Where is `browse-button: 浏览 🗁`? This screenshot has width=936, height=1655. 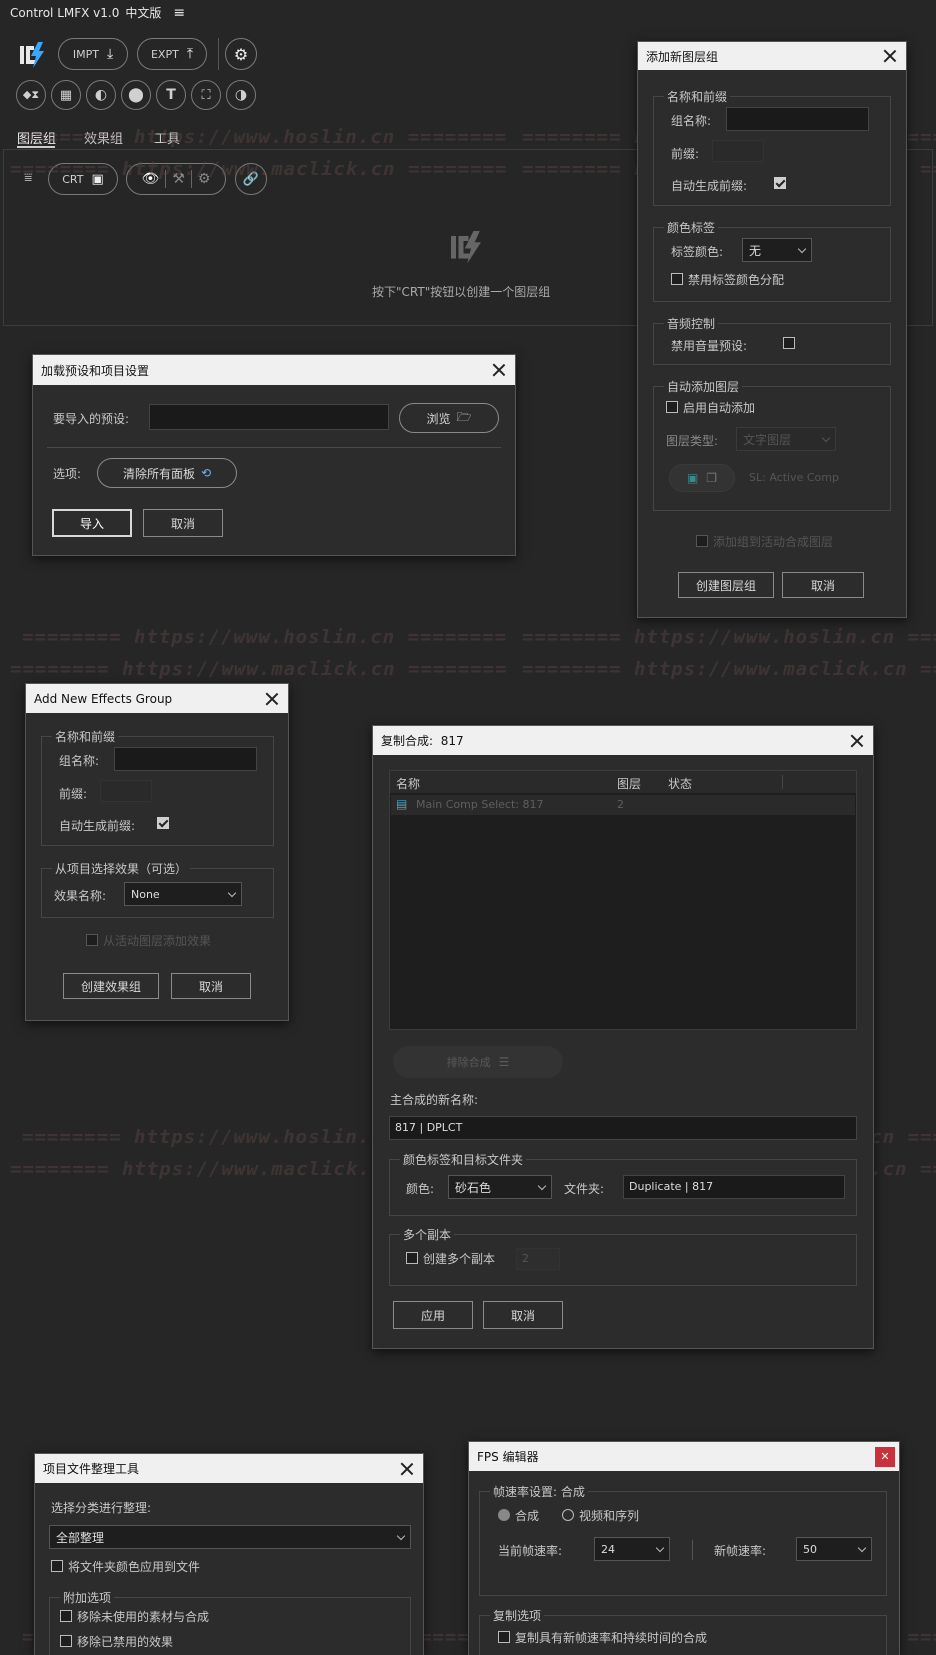
browse-button: 浏览 🗁 is located at coordinates (449, 418).